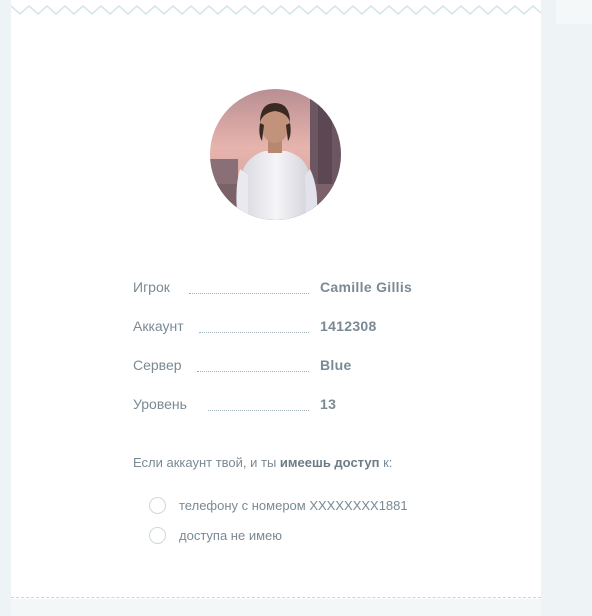 This screenshot has height=616, width=592. I want to click on side-panel-edge, so click(574, 12).